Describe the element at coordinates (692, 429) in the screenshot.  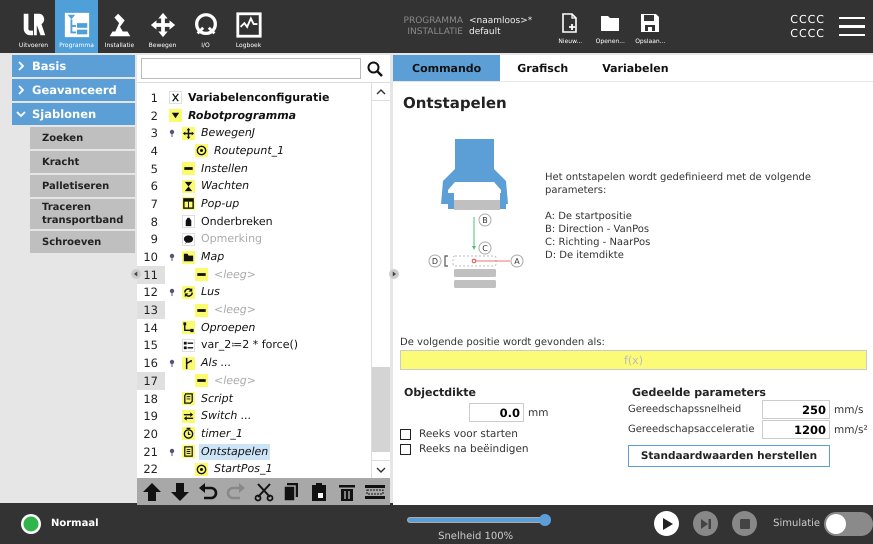
I see `parameter-label: Gereedschapsacceleratie` at that location.